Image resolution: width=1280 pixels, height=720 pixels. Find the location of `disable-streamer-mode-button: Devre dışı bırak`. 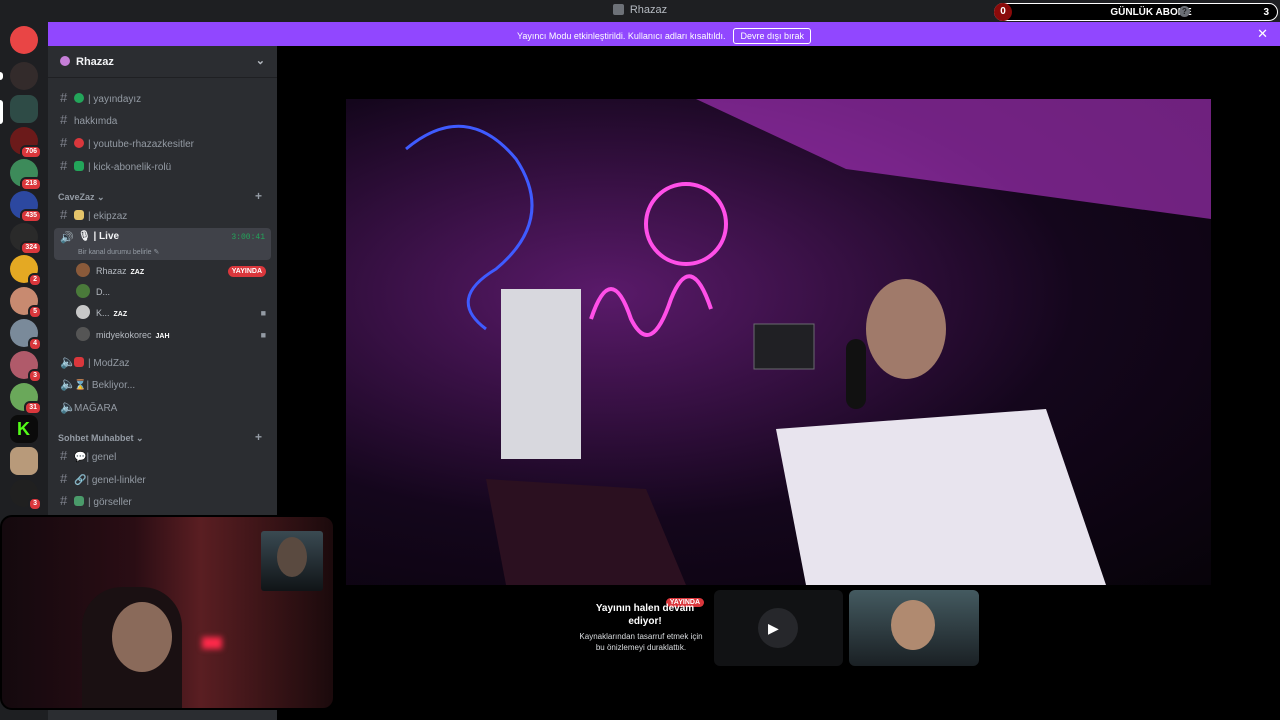

disable-streamer-mode-button: Devre dışı bırak is located at coordinates (772, 36).